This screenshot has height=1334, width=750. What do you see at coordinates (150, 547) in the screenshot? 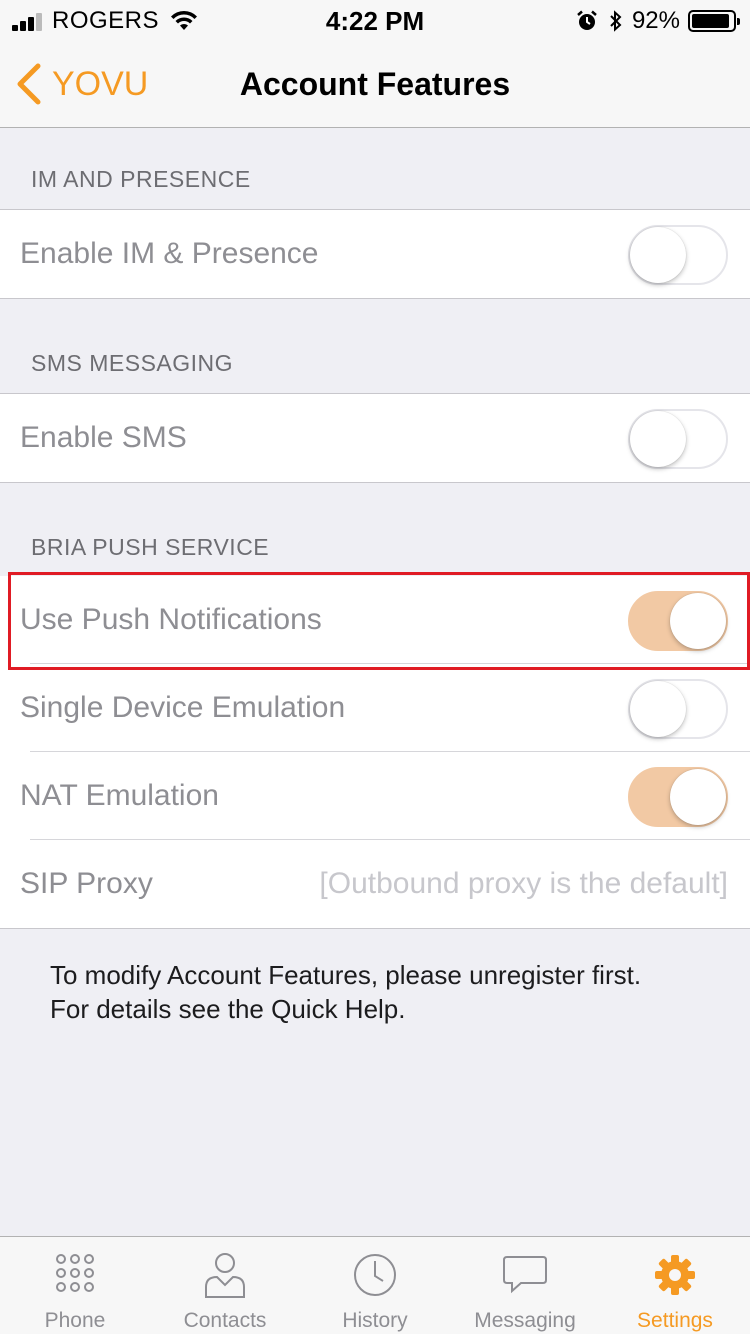
I see `section-header-bria-push: BRIA PUSH SERVICE` at bounding box center [150, 547].